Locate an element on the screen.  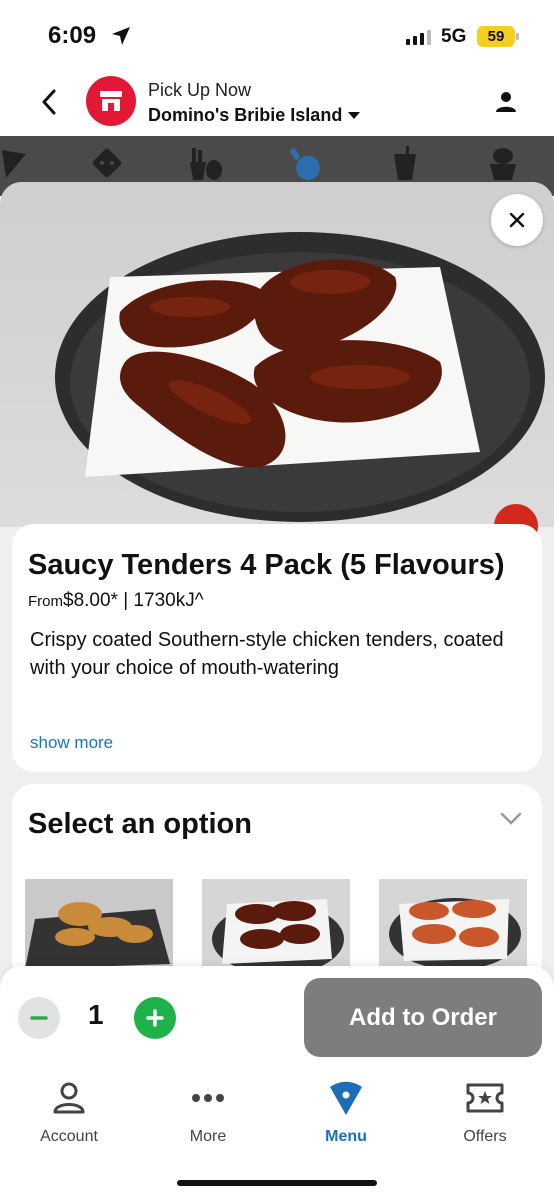
sides-icon is located at coordinates (107, 163).